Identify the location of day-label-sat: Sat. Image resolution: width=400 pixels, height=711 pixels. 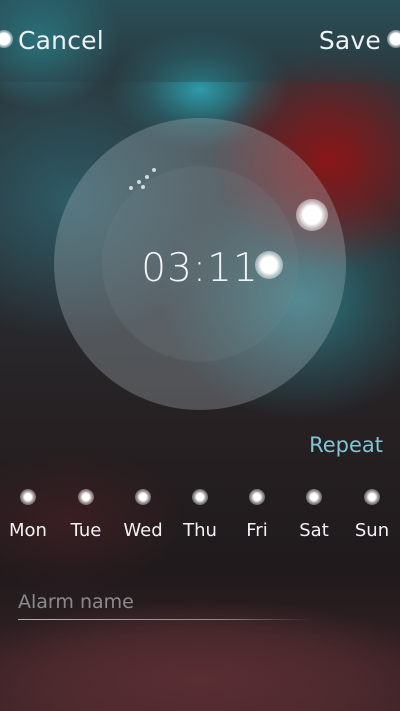
(314, 530).